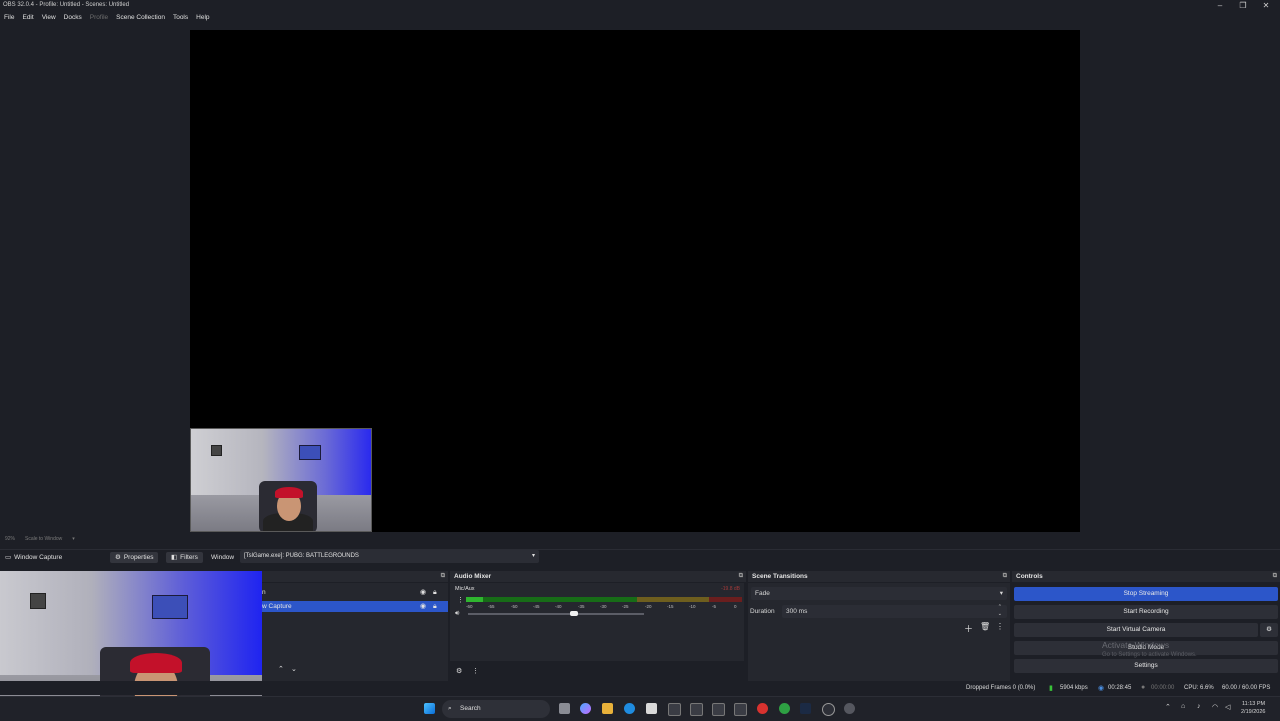 This screenshot has height=721, width=1280. Describe the element at coordinates (202, 18) in the screenshot. I see `menu-help: Help` at that location.